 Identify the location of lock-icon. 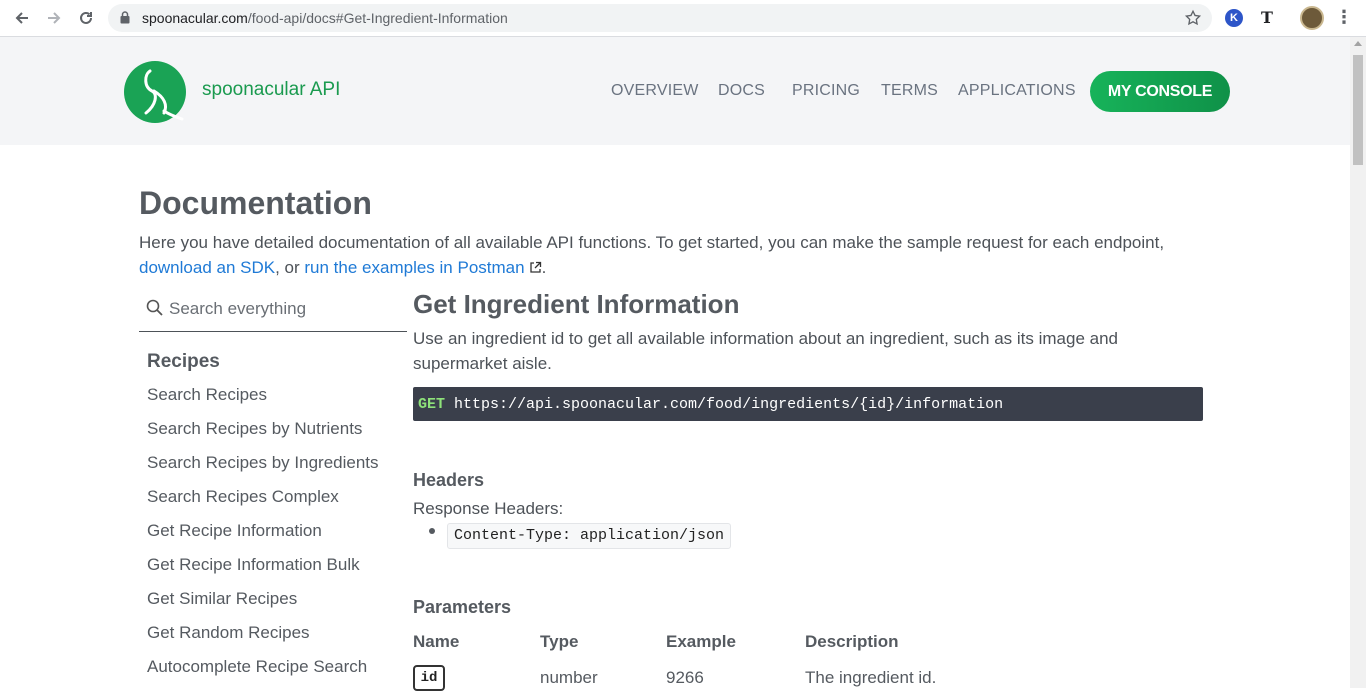
(125, 17).